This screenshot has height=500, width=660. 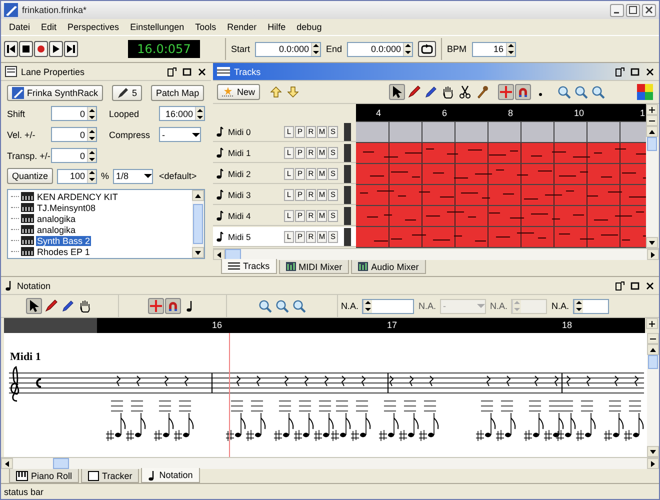 I want to click on patch-item: KEN ARDENCY KIT, so click(x=77, y=197).